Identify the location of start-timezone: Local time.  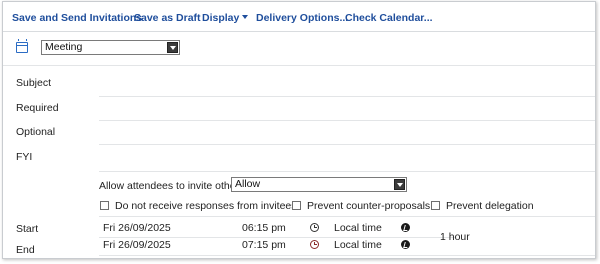
(358, 228).